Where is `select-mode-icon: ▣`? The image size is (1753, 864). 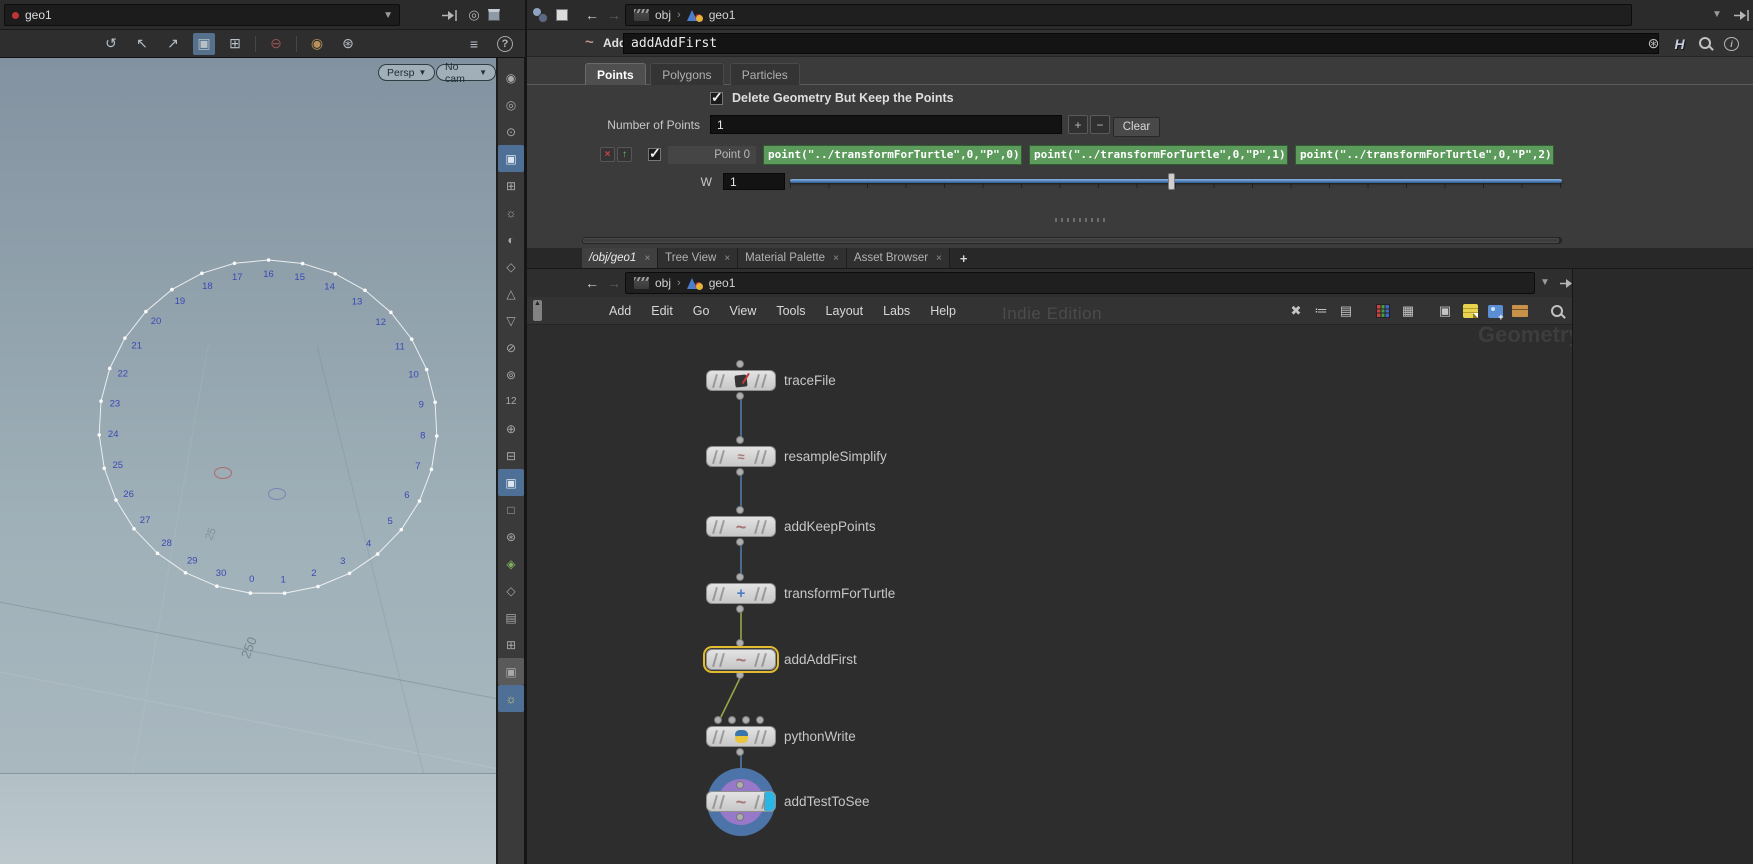
select-mode-icon: ▣ is located at coordinates (511, 158).